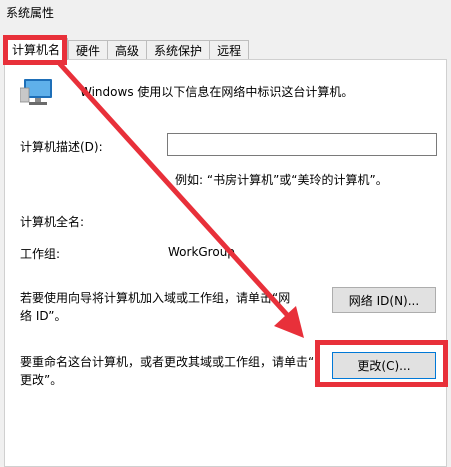 The width and height of the screenshot is (451, 467). Describe the element at coordinates (30, 13) in the screenshot. I see `window-title: 系统属性` at that location.